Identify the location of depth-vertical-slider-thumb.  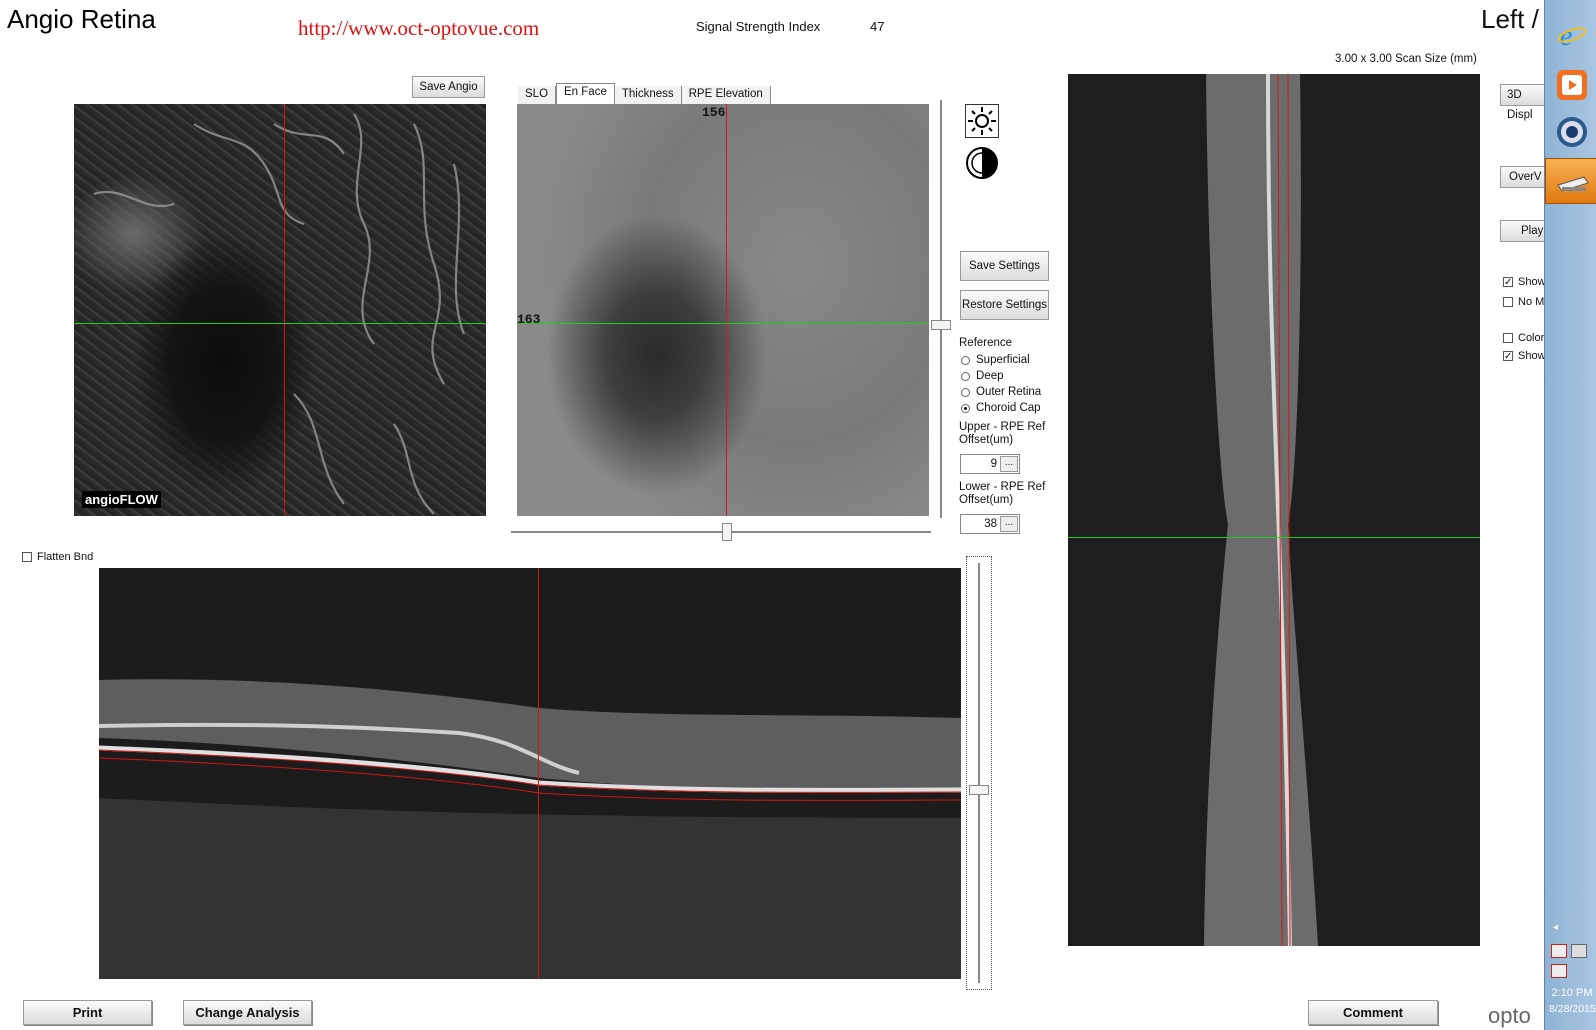
(941, 325).